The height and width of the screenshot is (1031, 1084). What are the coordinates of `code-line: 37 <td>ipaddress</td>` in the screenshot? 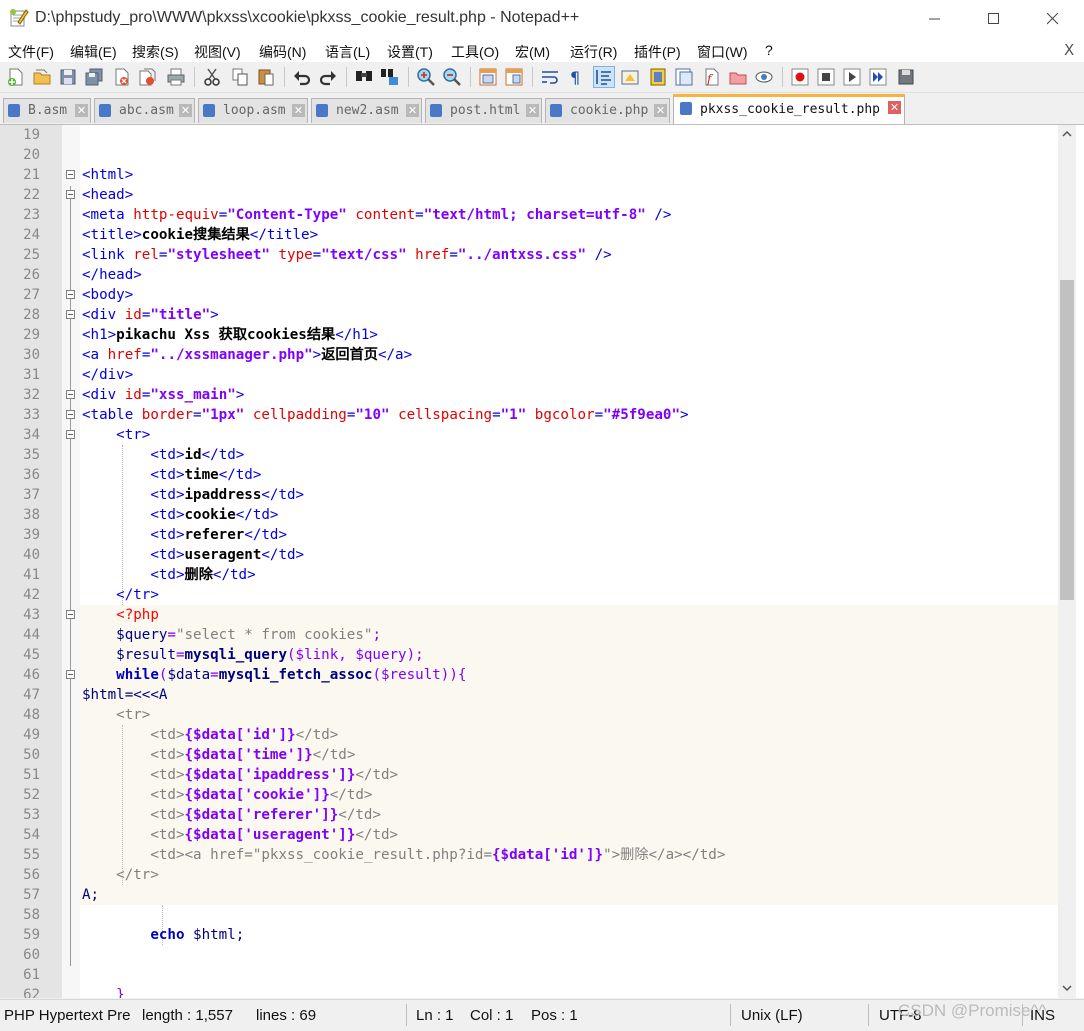 It's located at (164, 495).